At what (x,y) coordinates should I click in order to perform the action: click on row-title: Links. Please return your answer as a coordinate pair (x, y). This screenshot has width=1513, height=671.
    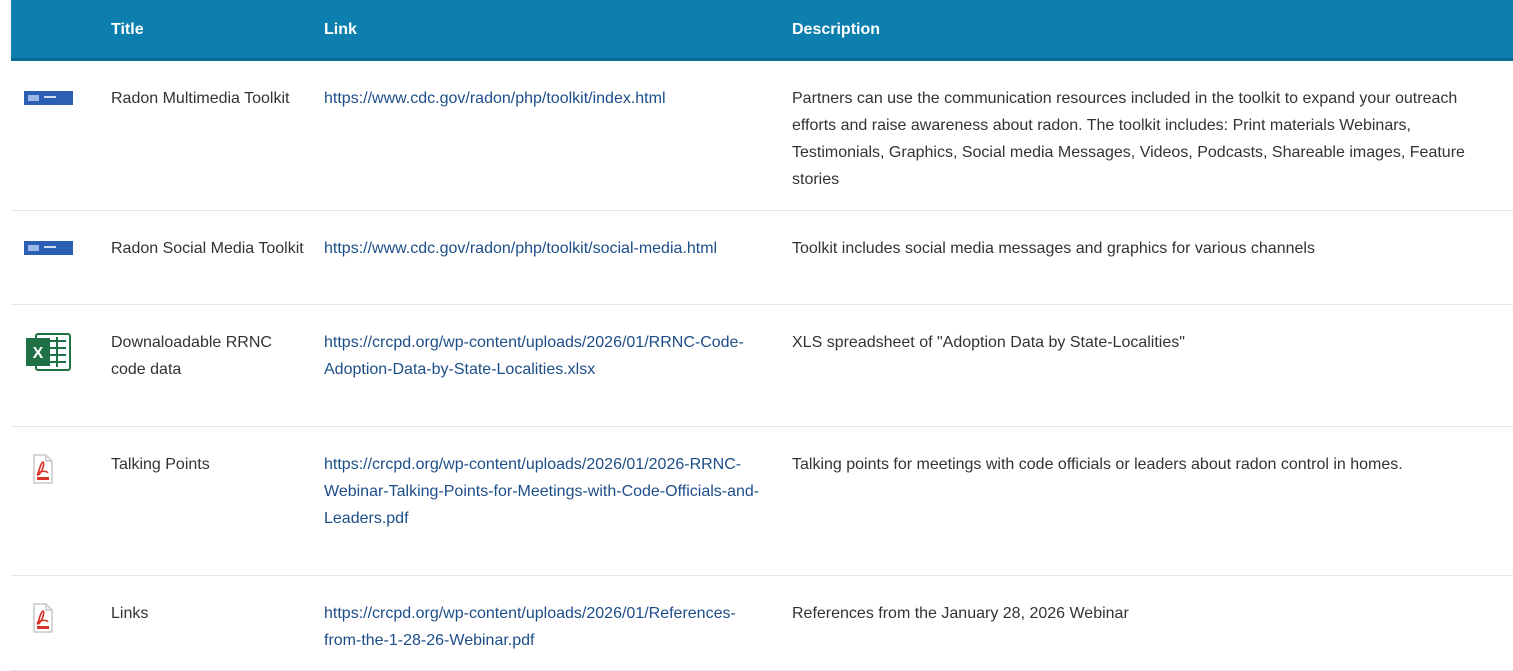
    Looking at the image, I should click on (130, 613).